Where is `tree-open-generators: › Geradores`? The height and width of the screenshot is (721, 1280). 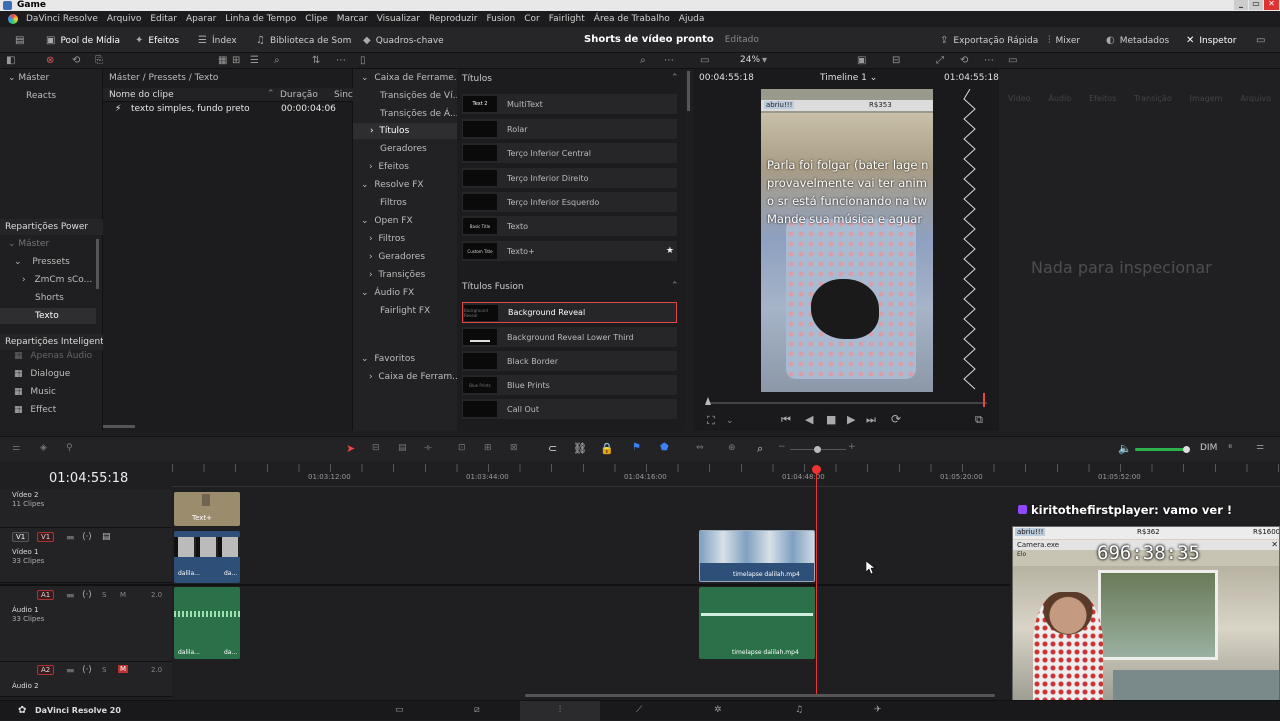 tree-open-generators: › Geradores is located at coordinates (397, 257).